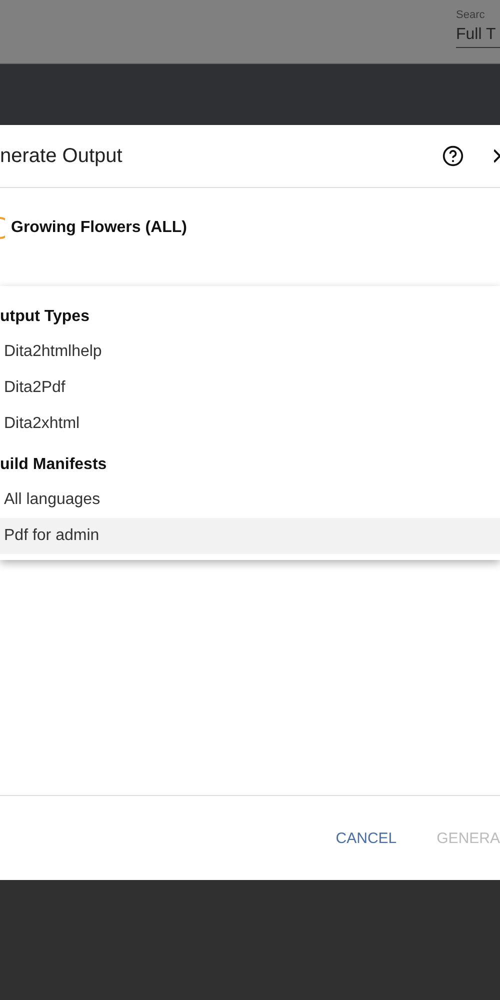 Image resolution: width=500 pixels, height=1000 pixels. I want to click on menu-item: Pdf for admin, so click(250, 536).